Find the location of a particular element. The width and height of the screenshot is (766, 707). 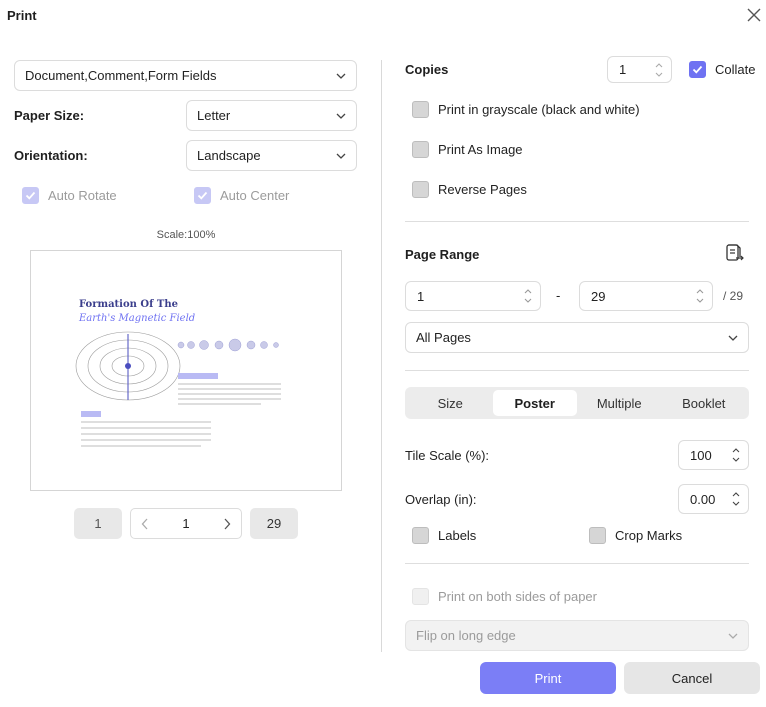

range-from-spinner: 1 is located at coordinates (473, 296).